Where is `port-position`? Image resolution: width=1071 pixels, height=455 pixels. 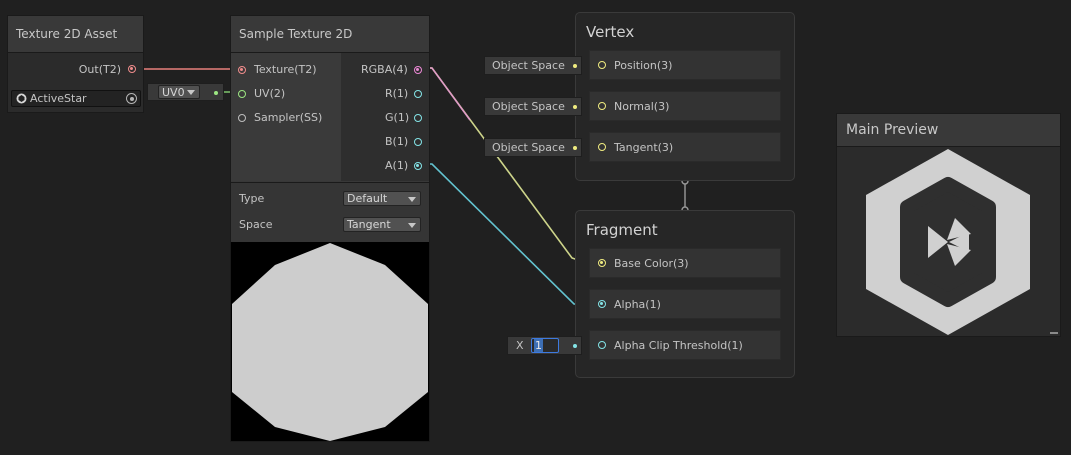 port-position is located at coordinates (602, 65).